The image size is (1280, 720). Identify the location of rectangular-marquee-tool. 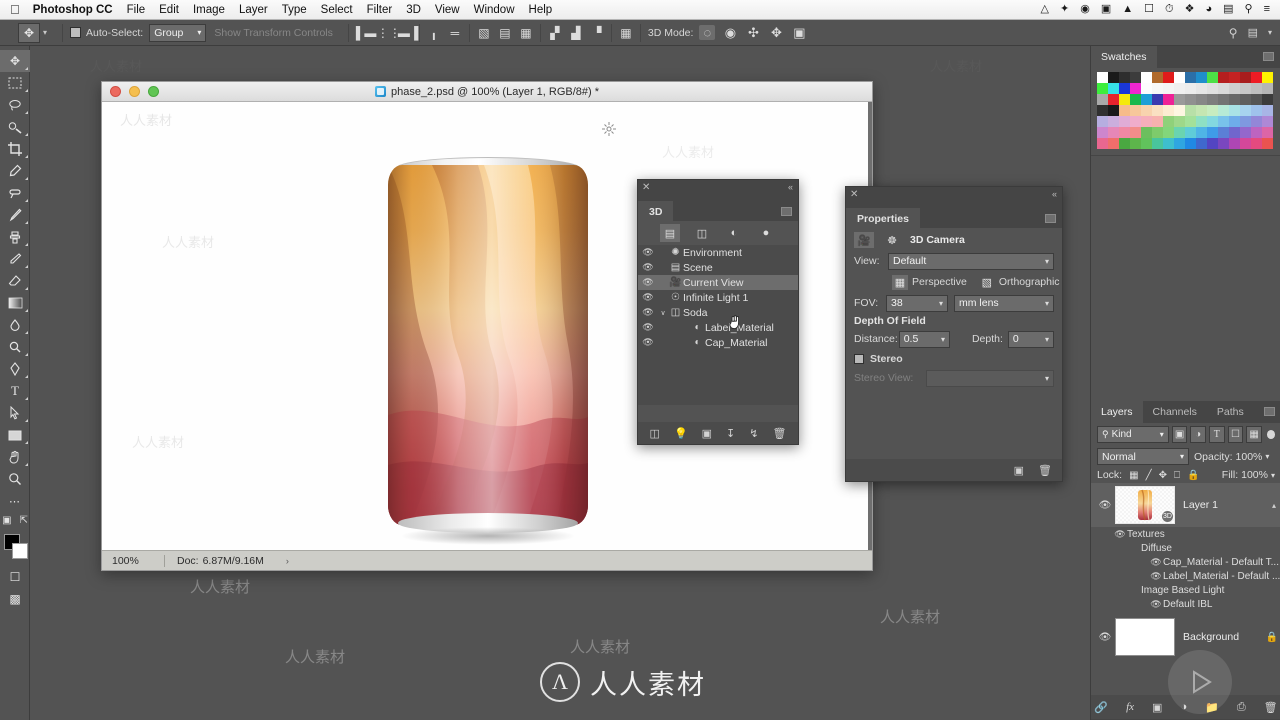
(15, 83).